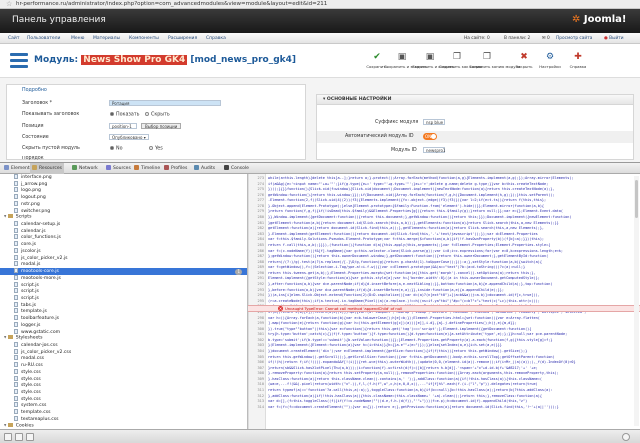 This screenshot has width=640, height=443. I want to click on menu-site: Сайт, so click(13, 38).